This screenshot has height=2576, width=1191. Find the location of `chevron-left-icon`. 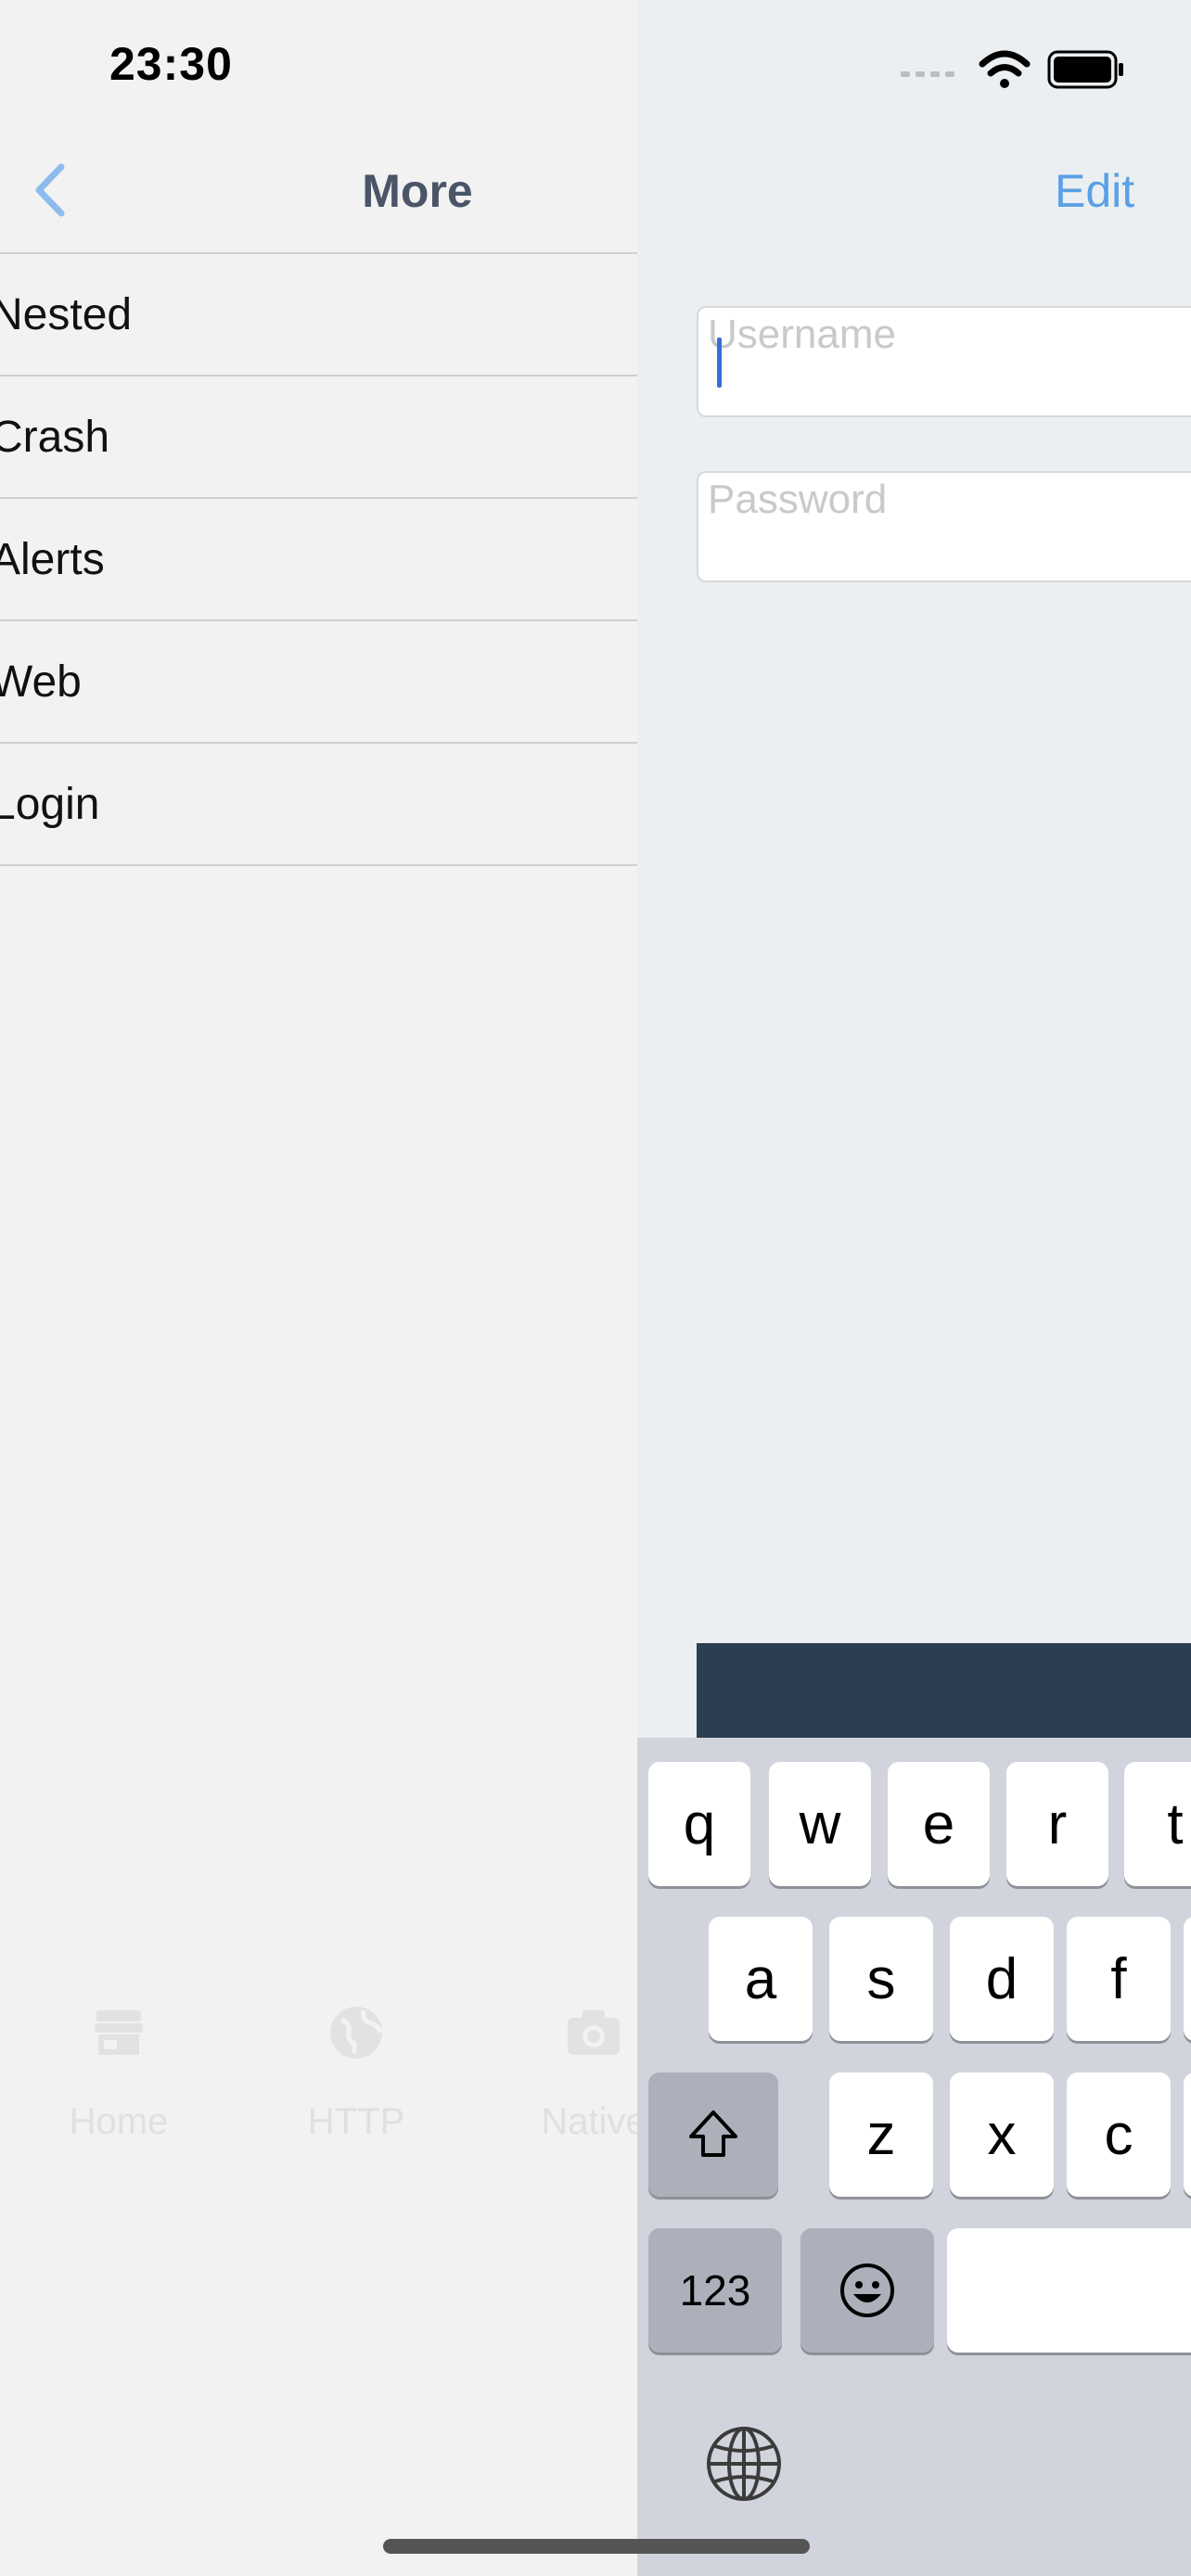

chevron-left-icon is located at coordinates (50, 190).